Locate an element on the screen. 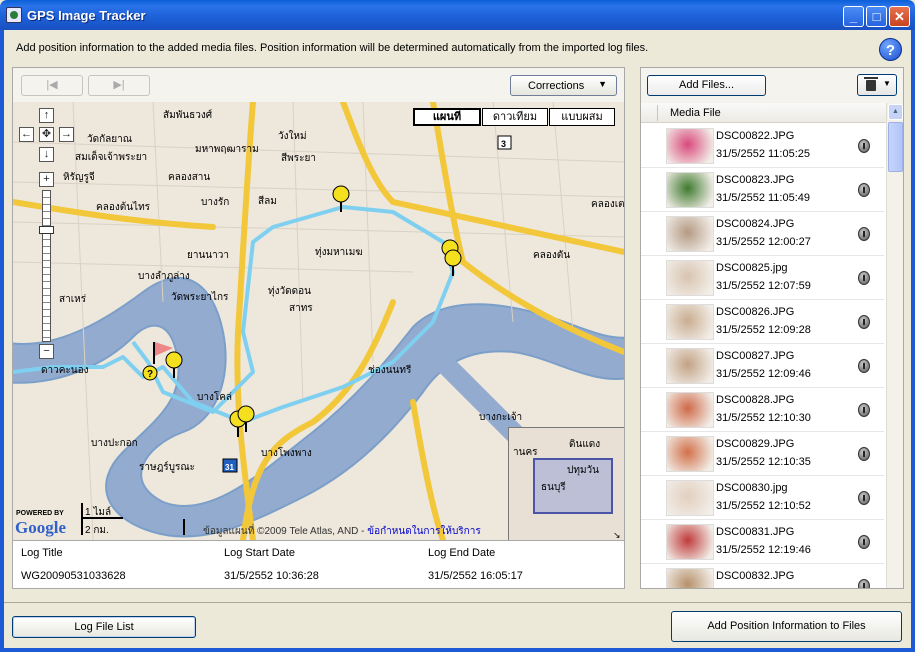 The height and width of the screenshot is (652, 915). corrections-dropdown: Corrections ▼ is located at coordinates (563, 85).